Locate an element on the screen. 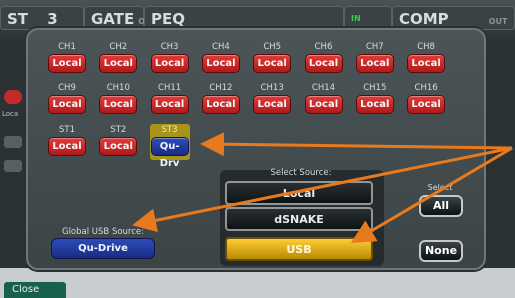 Image resolution: width=515 pixels, height=298 pixels. channel-label: CH2 is located at coordinates (118, 47).